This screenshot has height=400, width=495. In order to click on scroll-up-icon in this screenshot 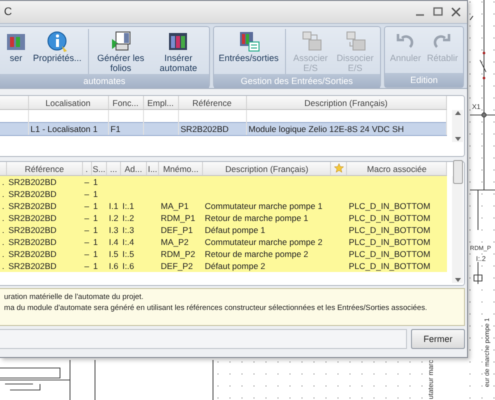, I will do `click(458, 113)`.